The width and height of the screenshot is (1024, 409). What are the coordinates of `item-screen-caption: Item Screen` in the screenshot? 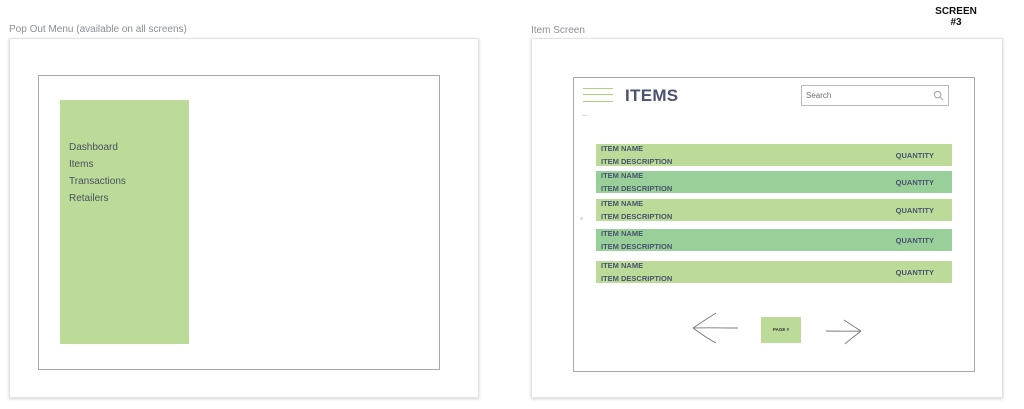 It's located at (558, 30).